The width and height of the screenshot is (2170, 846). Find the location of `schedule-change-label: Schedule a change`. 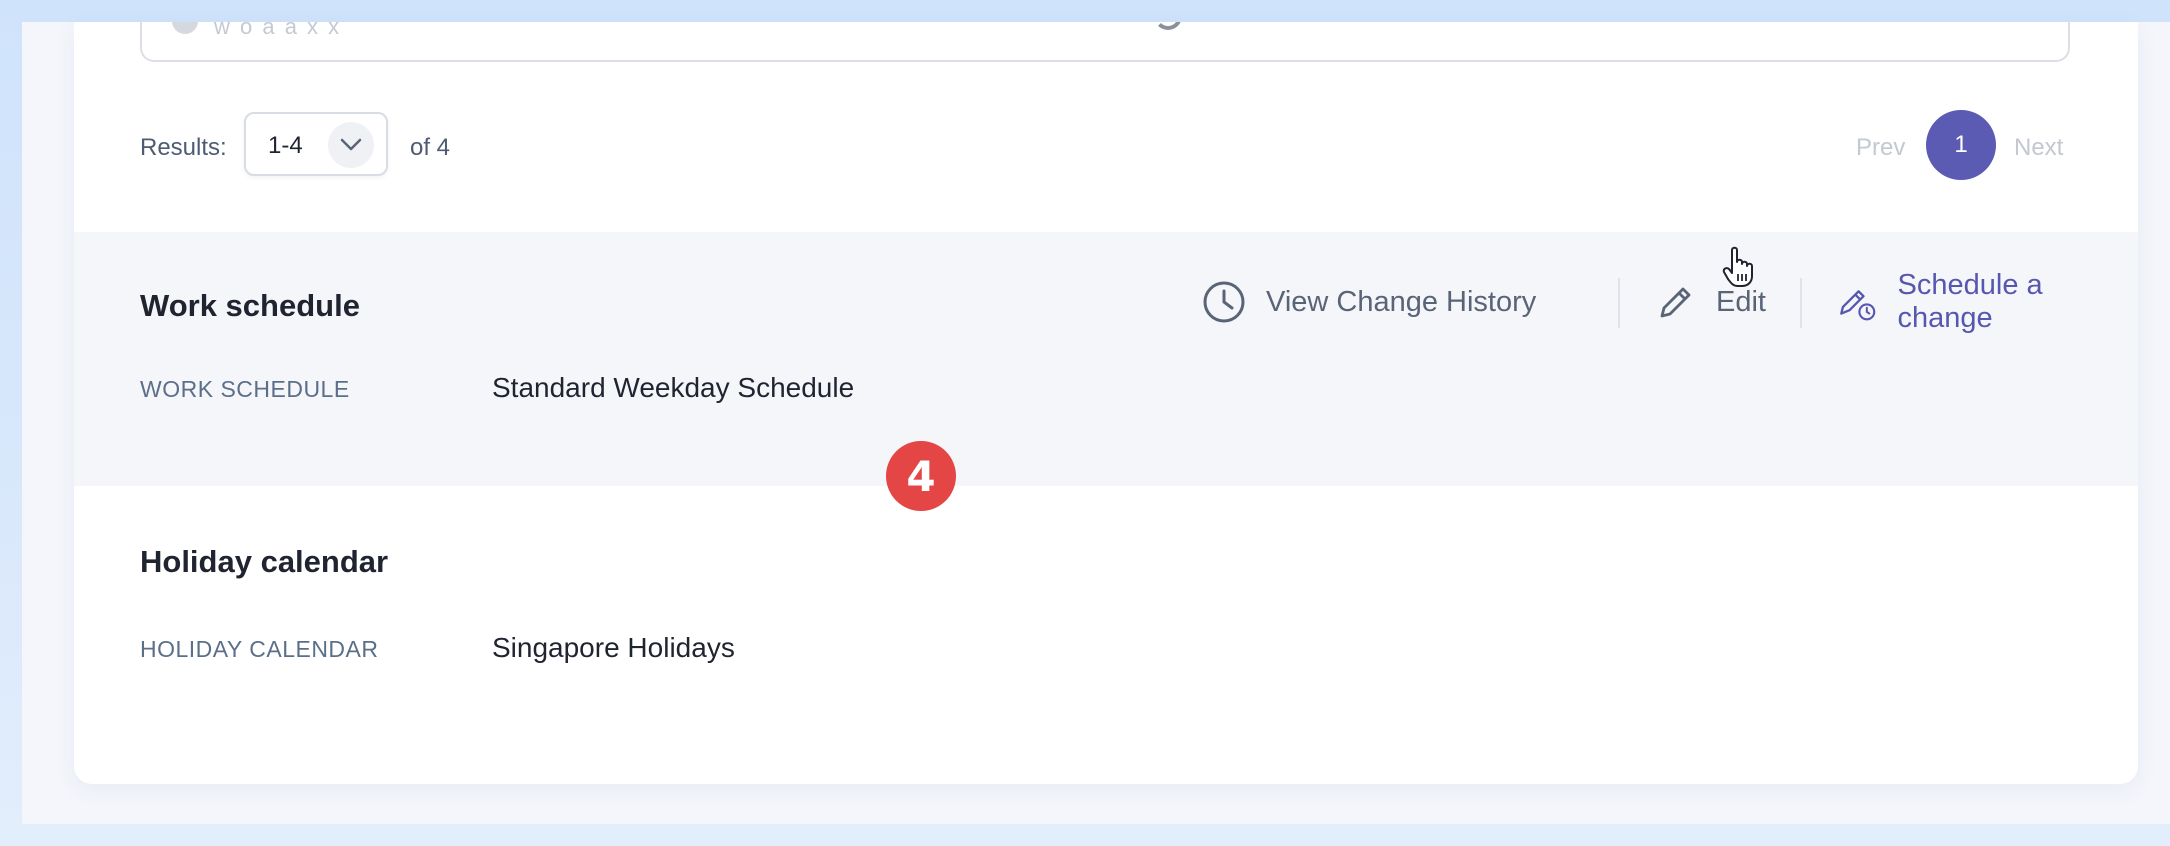

schedule-change-label: Schedule a change is located at coordinates (1970, 301).